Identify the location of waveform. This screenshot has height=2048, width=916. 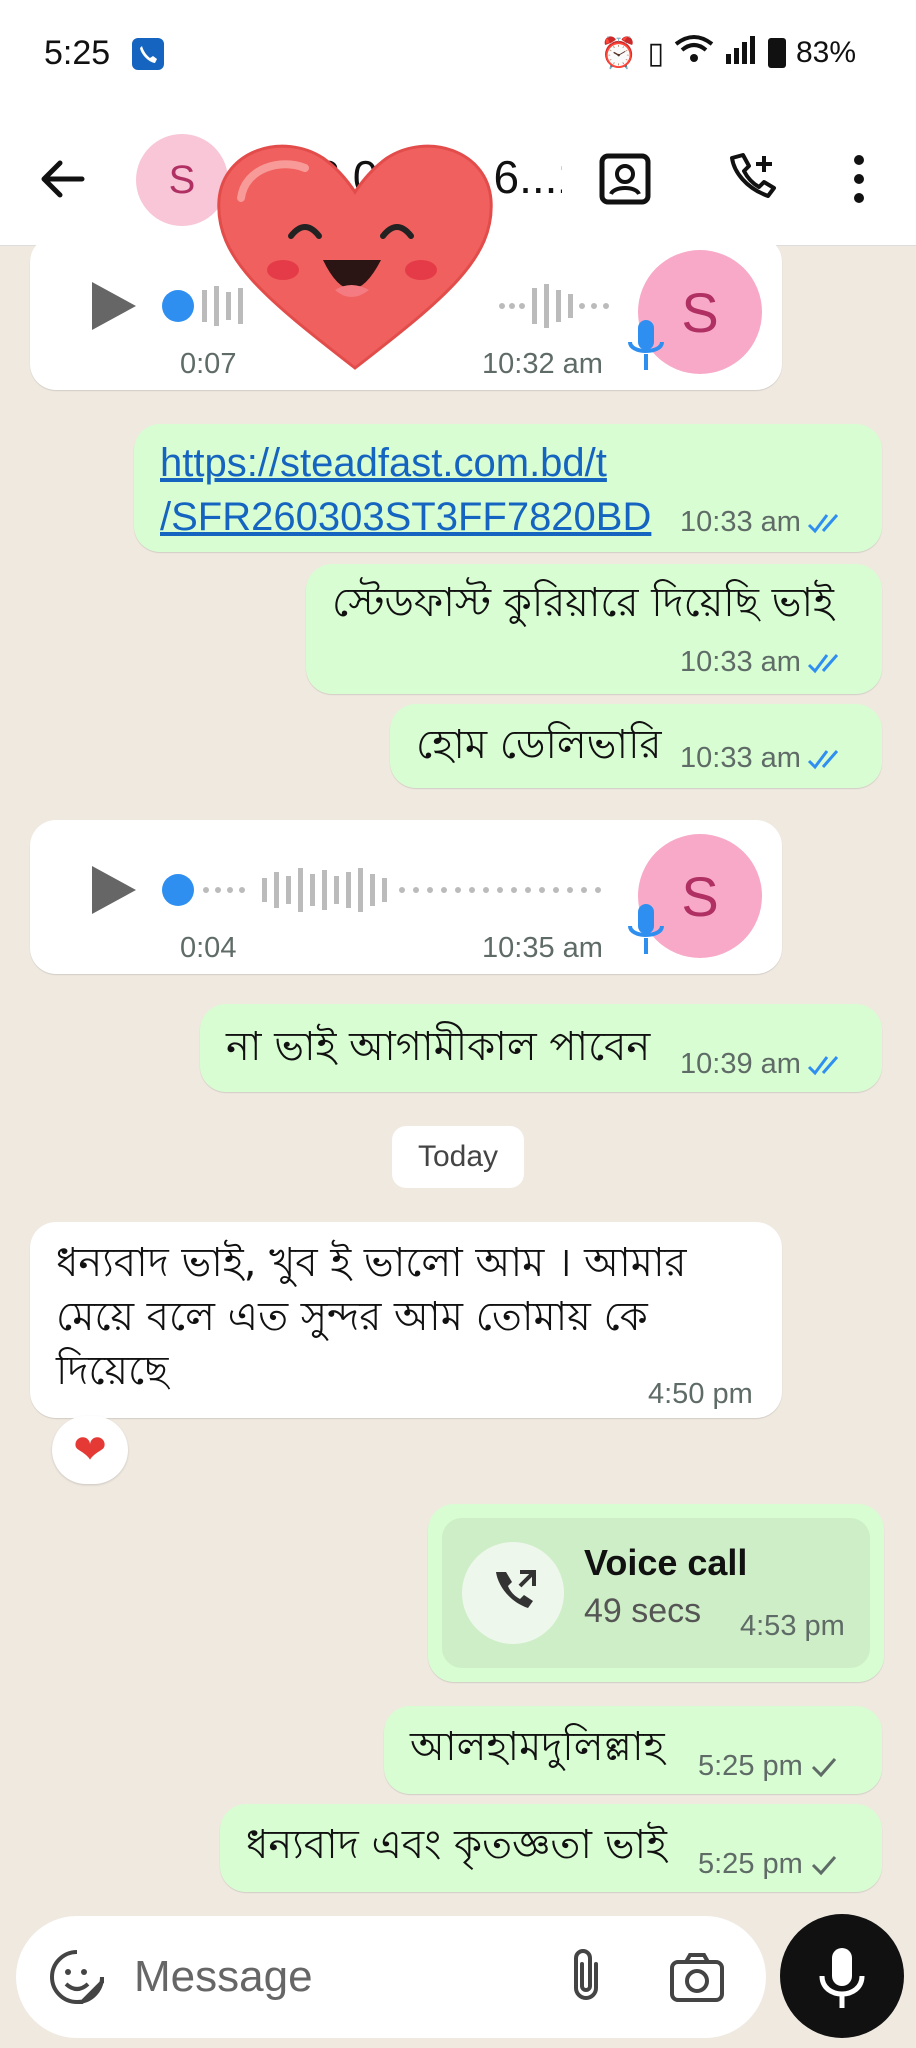
(397, 890).